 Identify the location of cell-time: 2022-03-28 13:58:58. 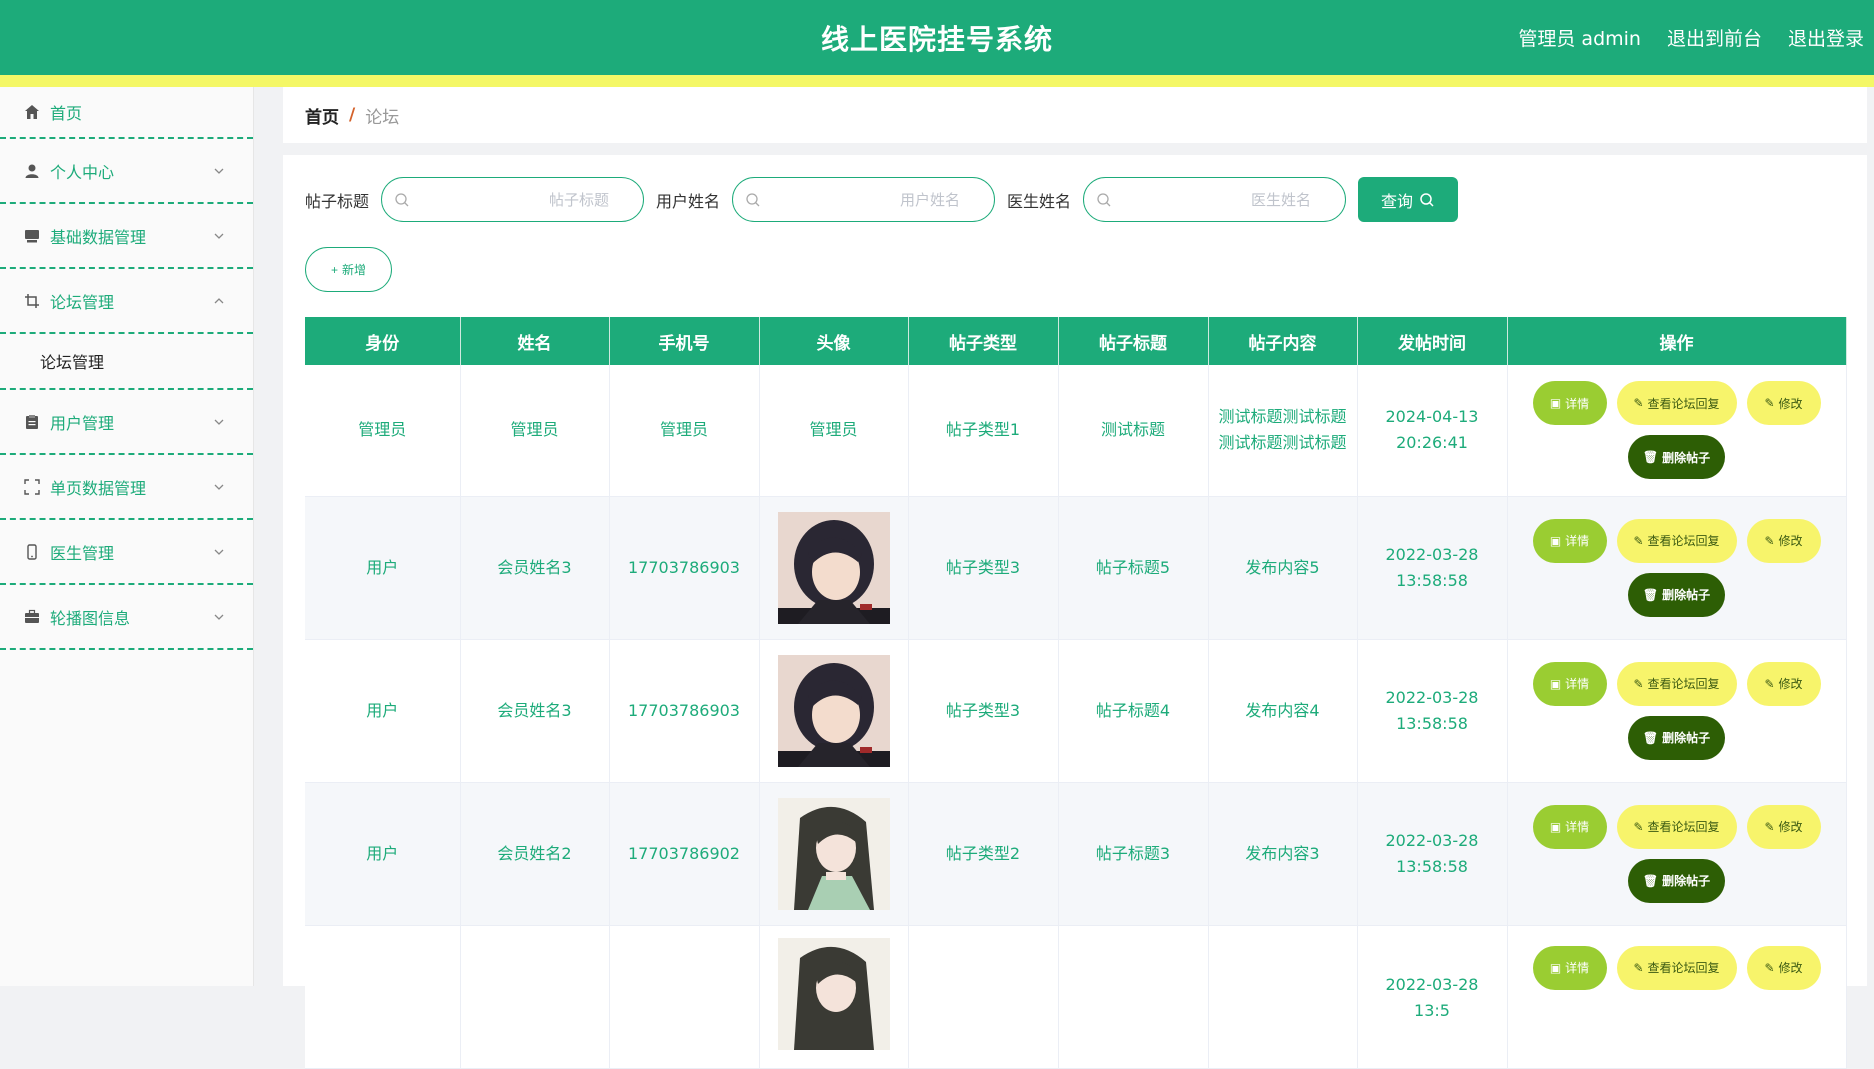
(1432, 854).